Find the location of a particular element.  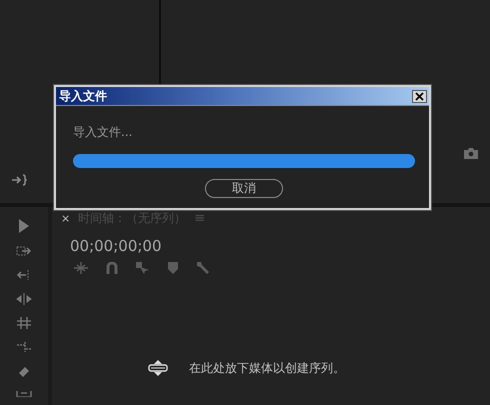

marker-icon is located at coordinates (173, 268).